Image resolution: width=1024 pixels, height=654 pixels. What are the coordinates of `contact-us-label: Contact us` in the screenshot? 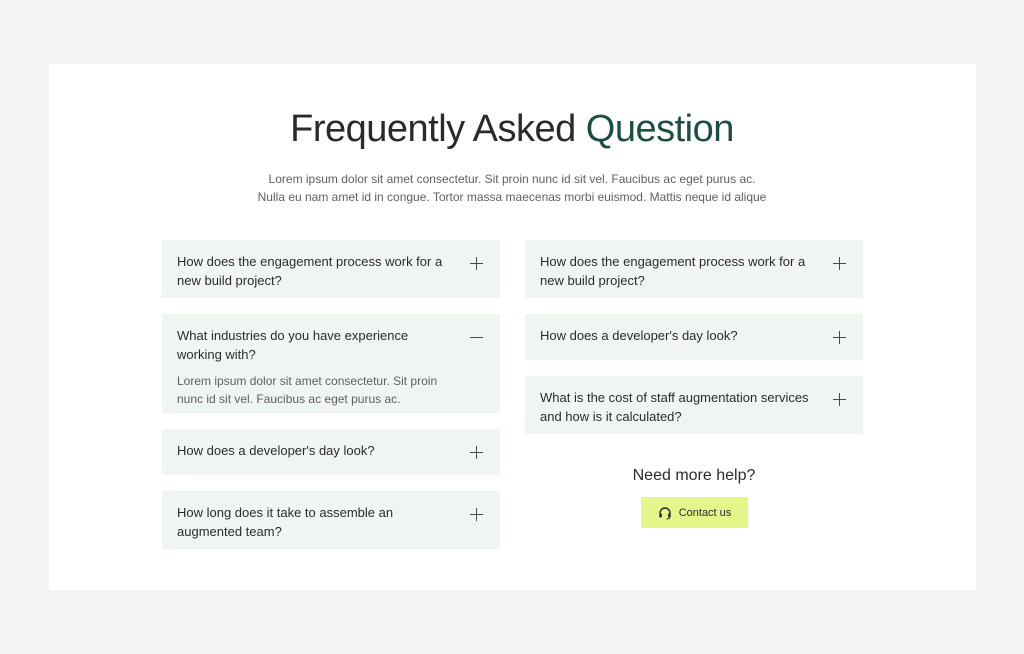 It's located at (705, 512).